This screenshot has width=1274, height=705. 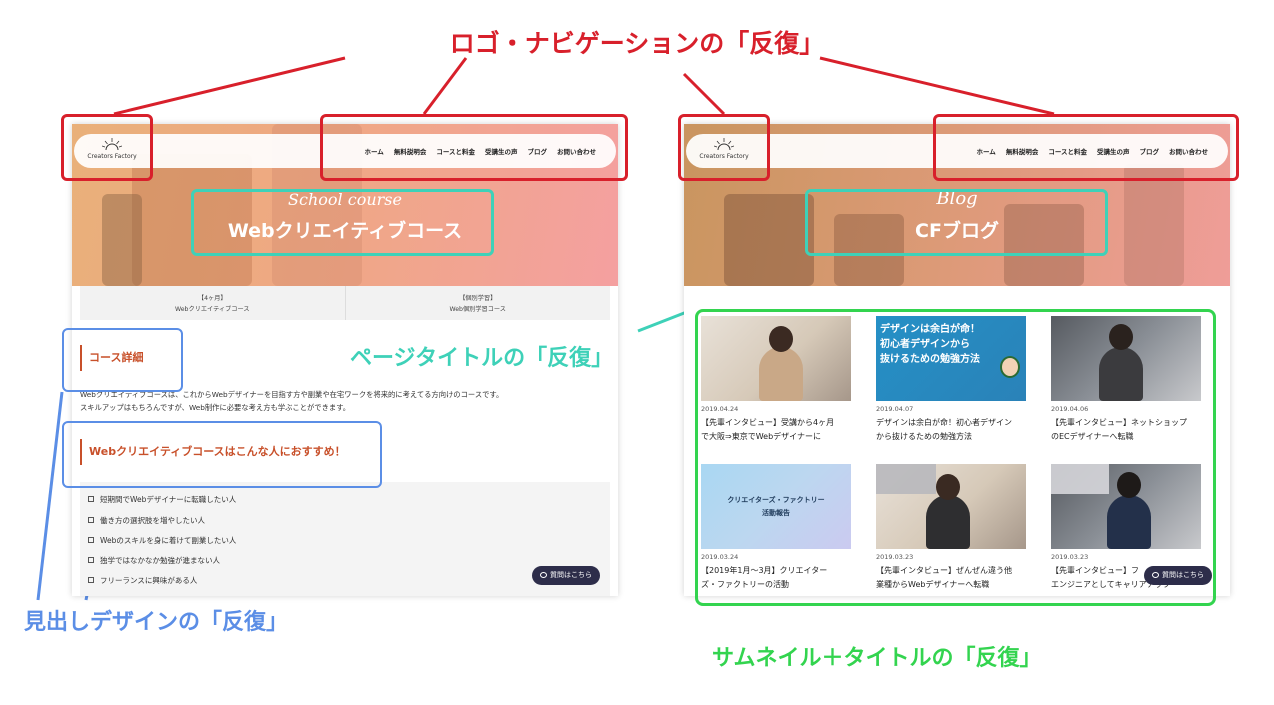 What do you see at coordinates (149, 580) in the screenshot?
I see `list-item-label: フリーランスに興味がある人` at bounding box center [149, 580].